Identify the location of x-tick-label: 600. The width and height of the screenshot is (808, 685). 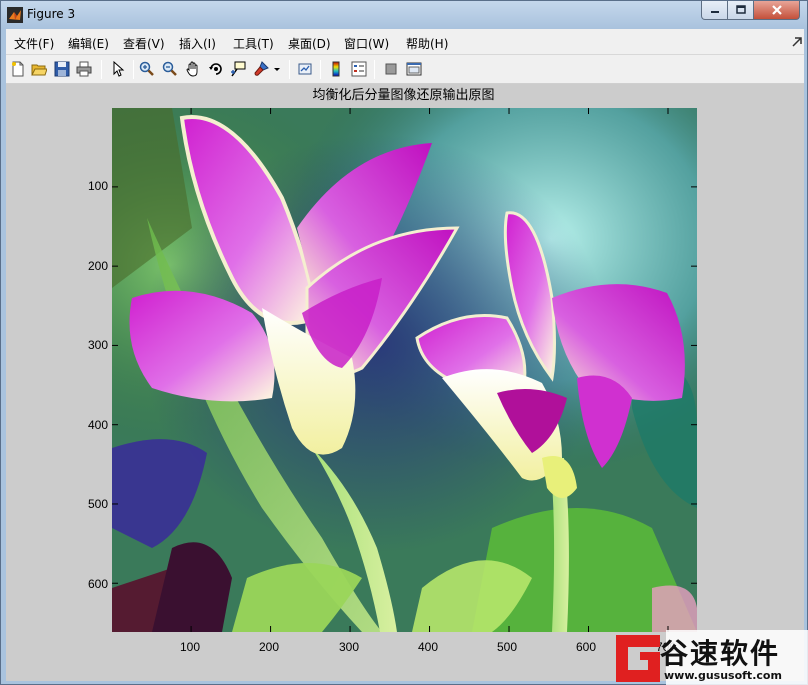
(586, 647).